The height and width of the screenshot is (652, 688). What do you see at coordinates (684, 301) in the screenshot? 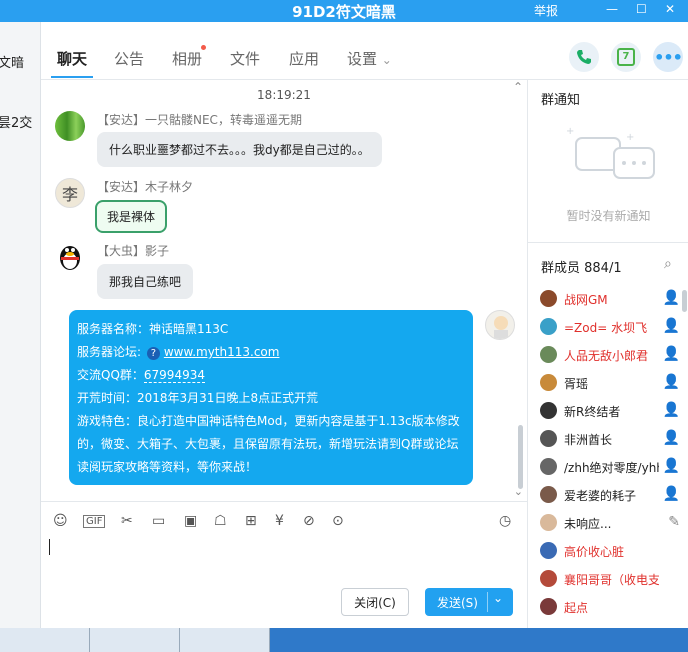
I see `member-list-scrollbar` at bounding box center [684, 301].